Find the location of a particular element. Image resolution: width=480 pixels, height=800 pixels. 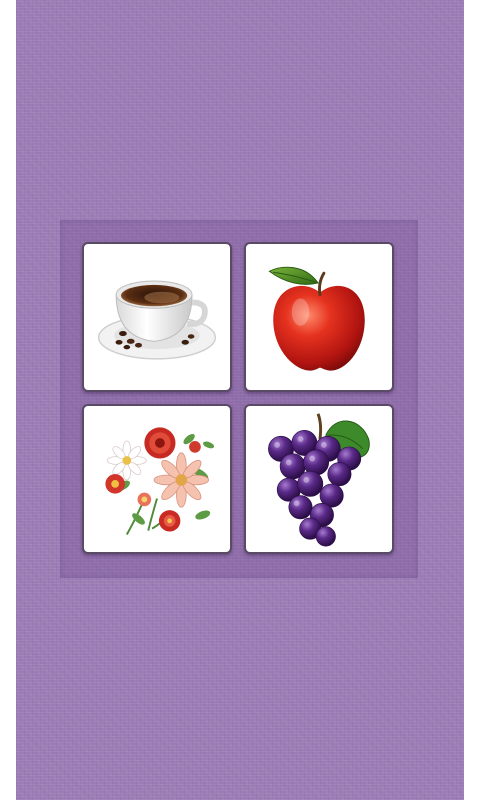

flower-bouquet-icon is located at coordinates (160, 481).